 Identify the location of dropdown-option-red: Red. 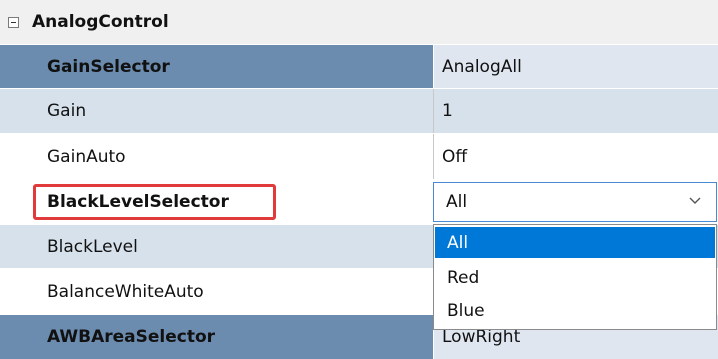
(575, 277).